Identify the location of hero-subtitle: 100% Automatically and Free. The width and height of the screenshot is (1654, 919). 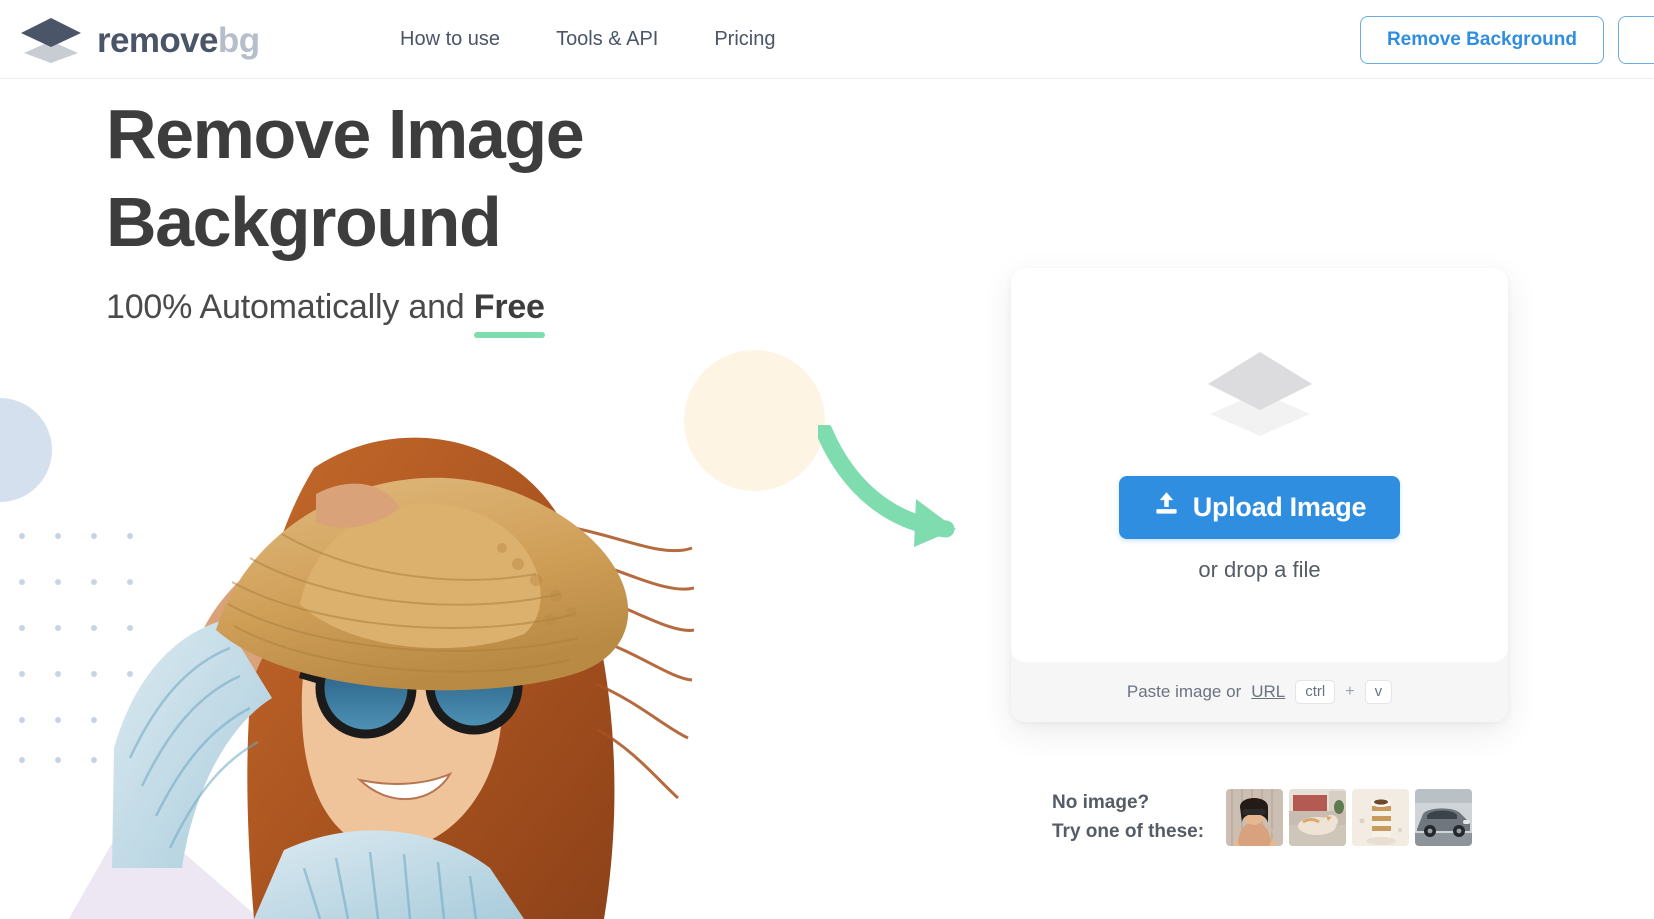
(456, 313).